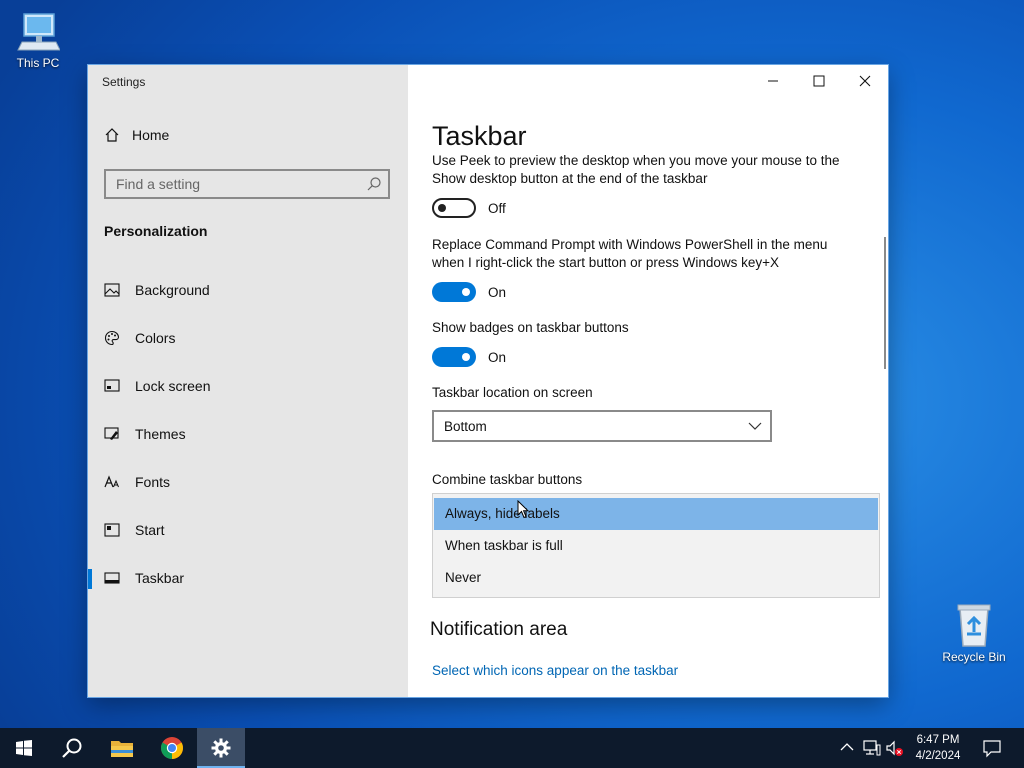 This screenshot has width=1024, height=768. Describe the element at coordinates (847, 747) in the screenshot. I see `chevron-up-icon` at that location.